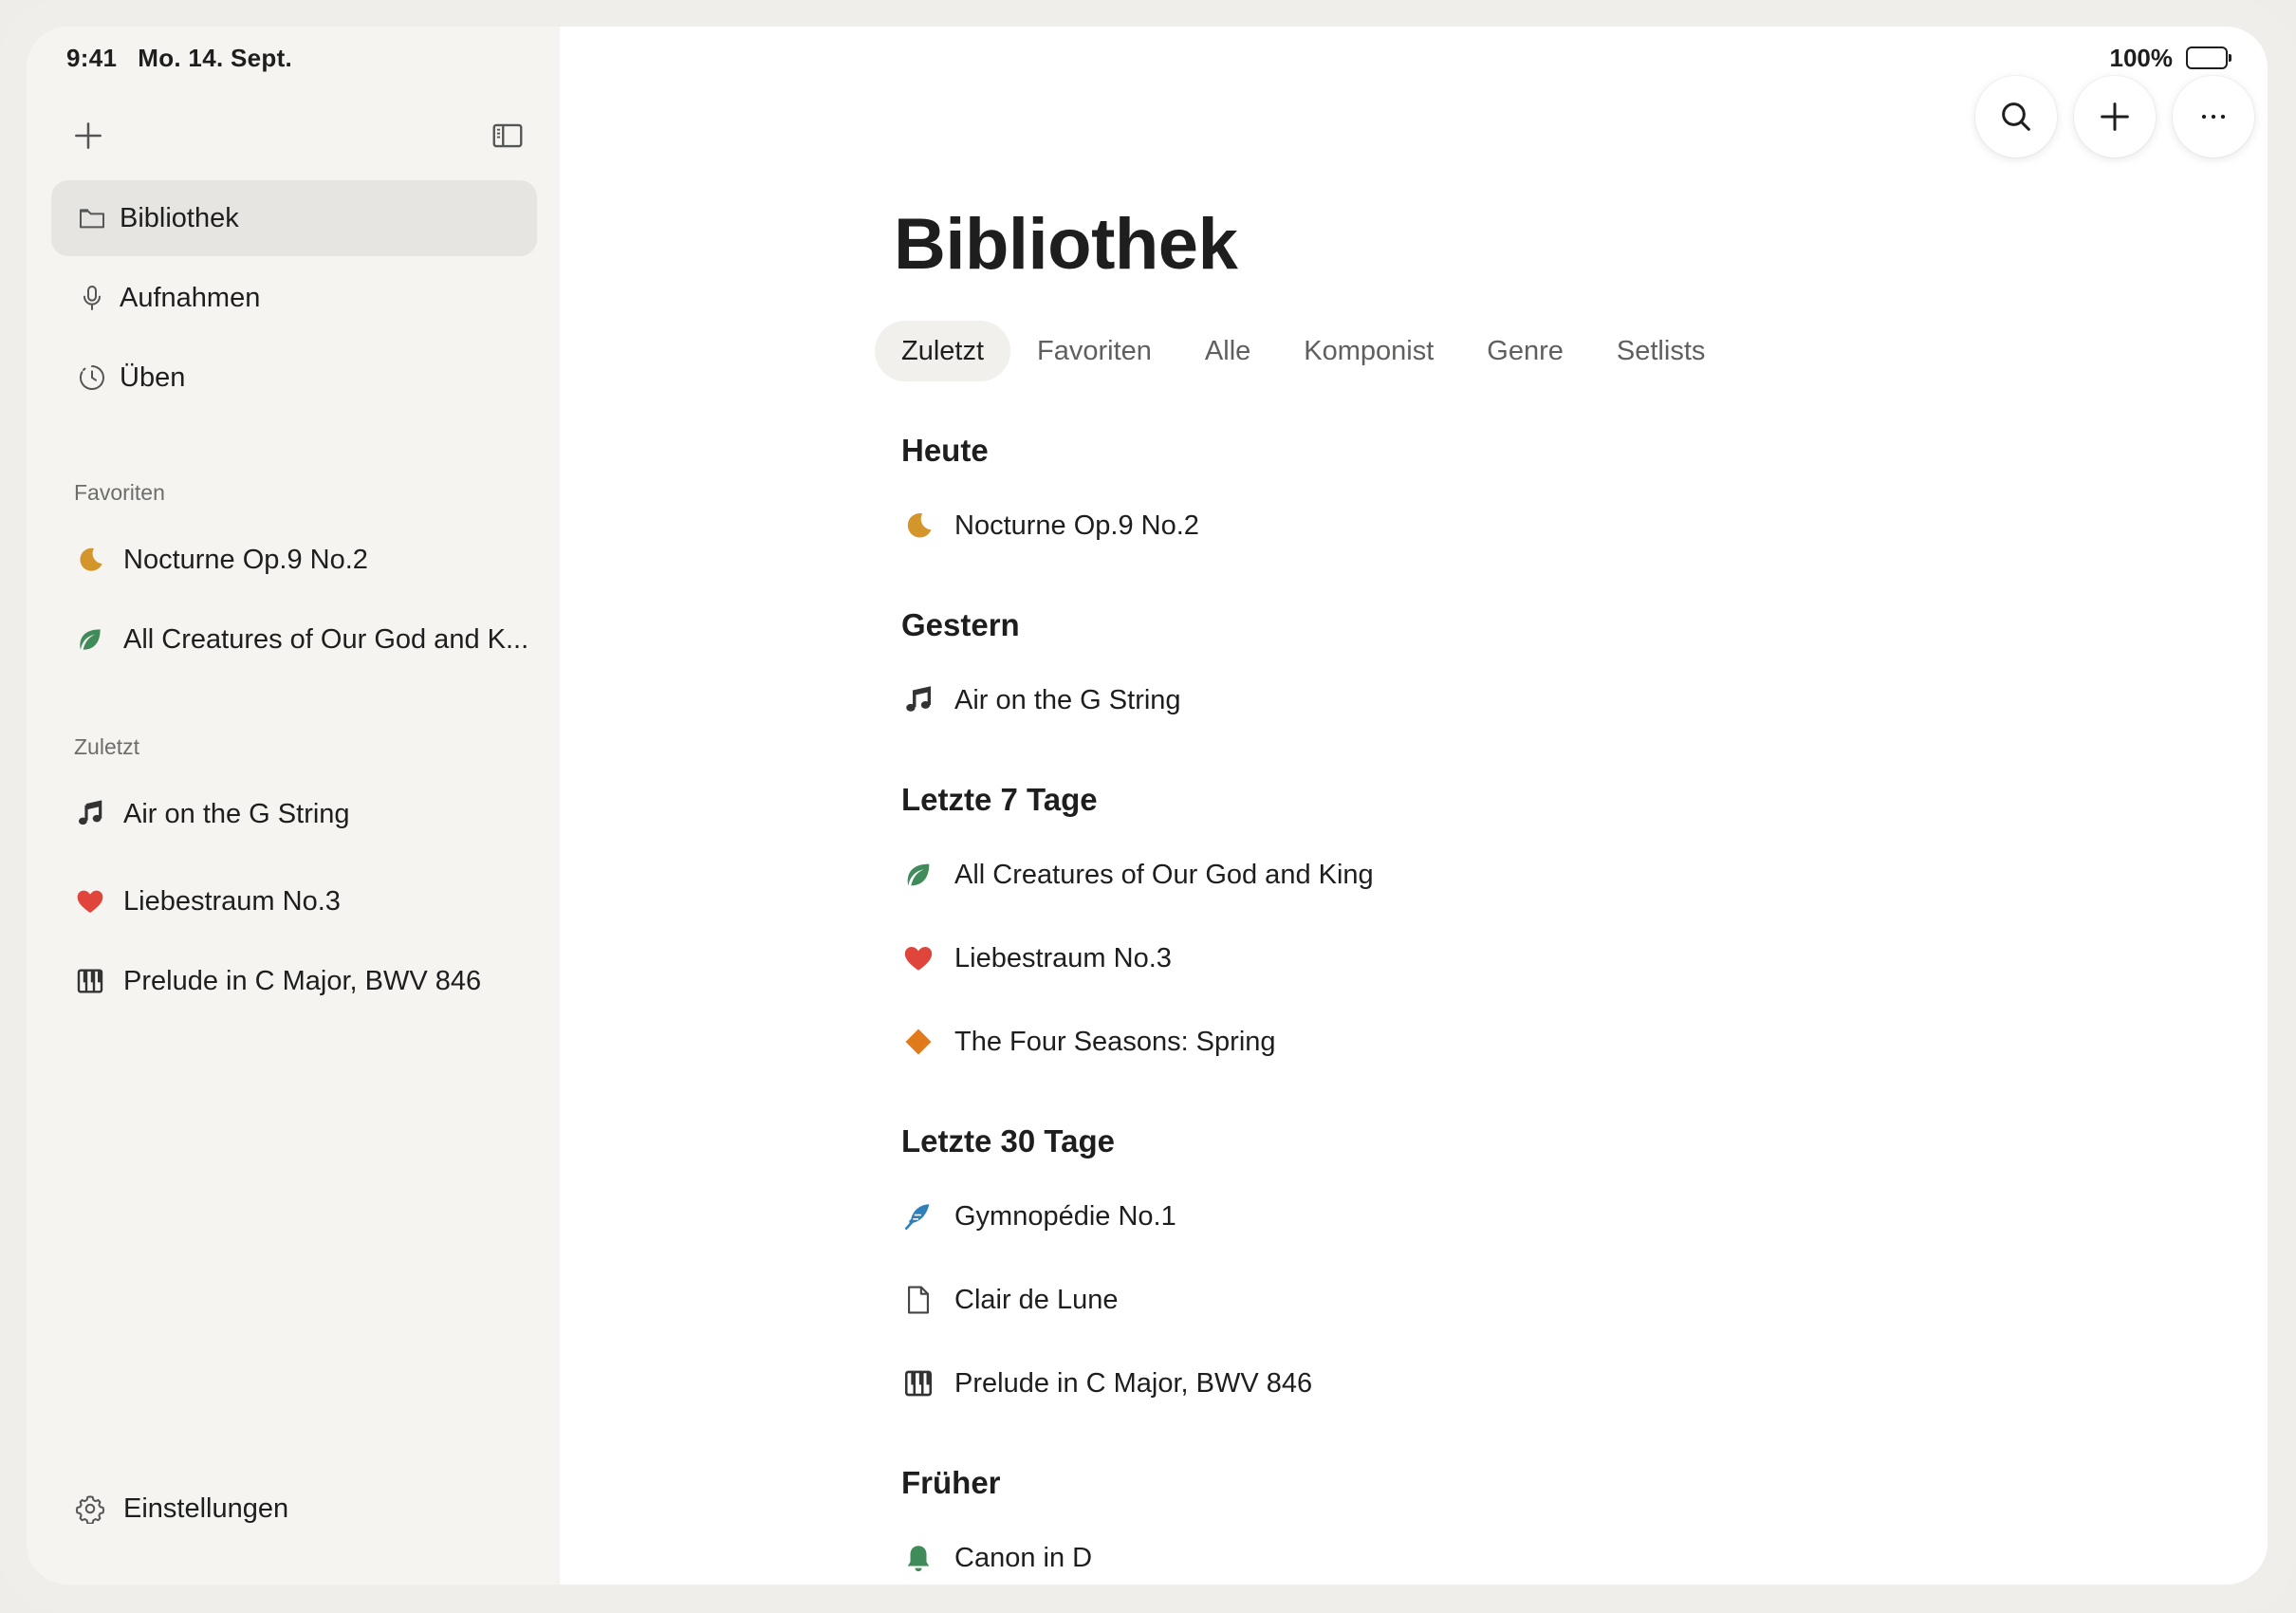 This screenshot has width=2296, height=1613. Describe the element at coordinates (1063, 957) in the screenshot. I see `item-title: Liebestraum No.3` at that location.